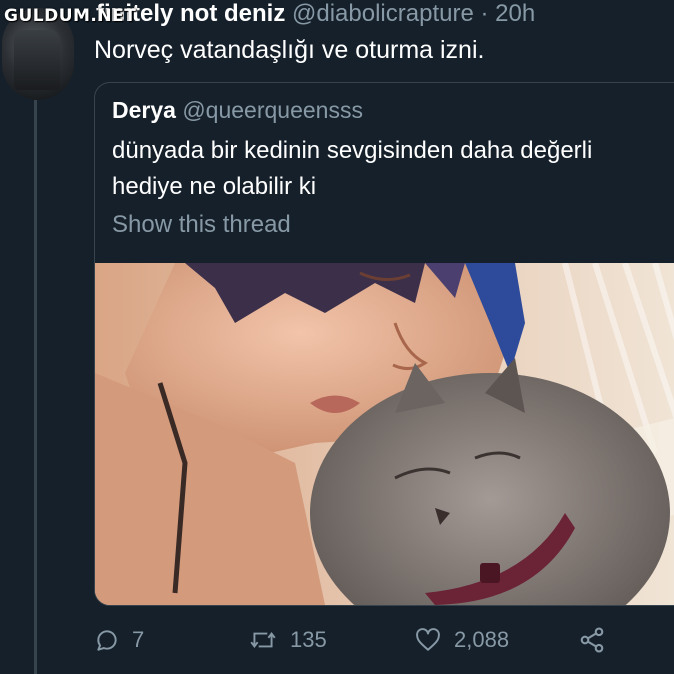  Describe the element at coordinates (214, 186) in the screenshot. I see `quoted-text-line-2: hediye ne olabilir ki` at that location.